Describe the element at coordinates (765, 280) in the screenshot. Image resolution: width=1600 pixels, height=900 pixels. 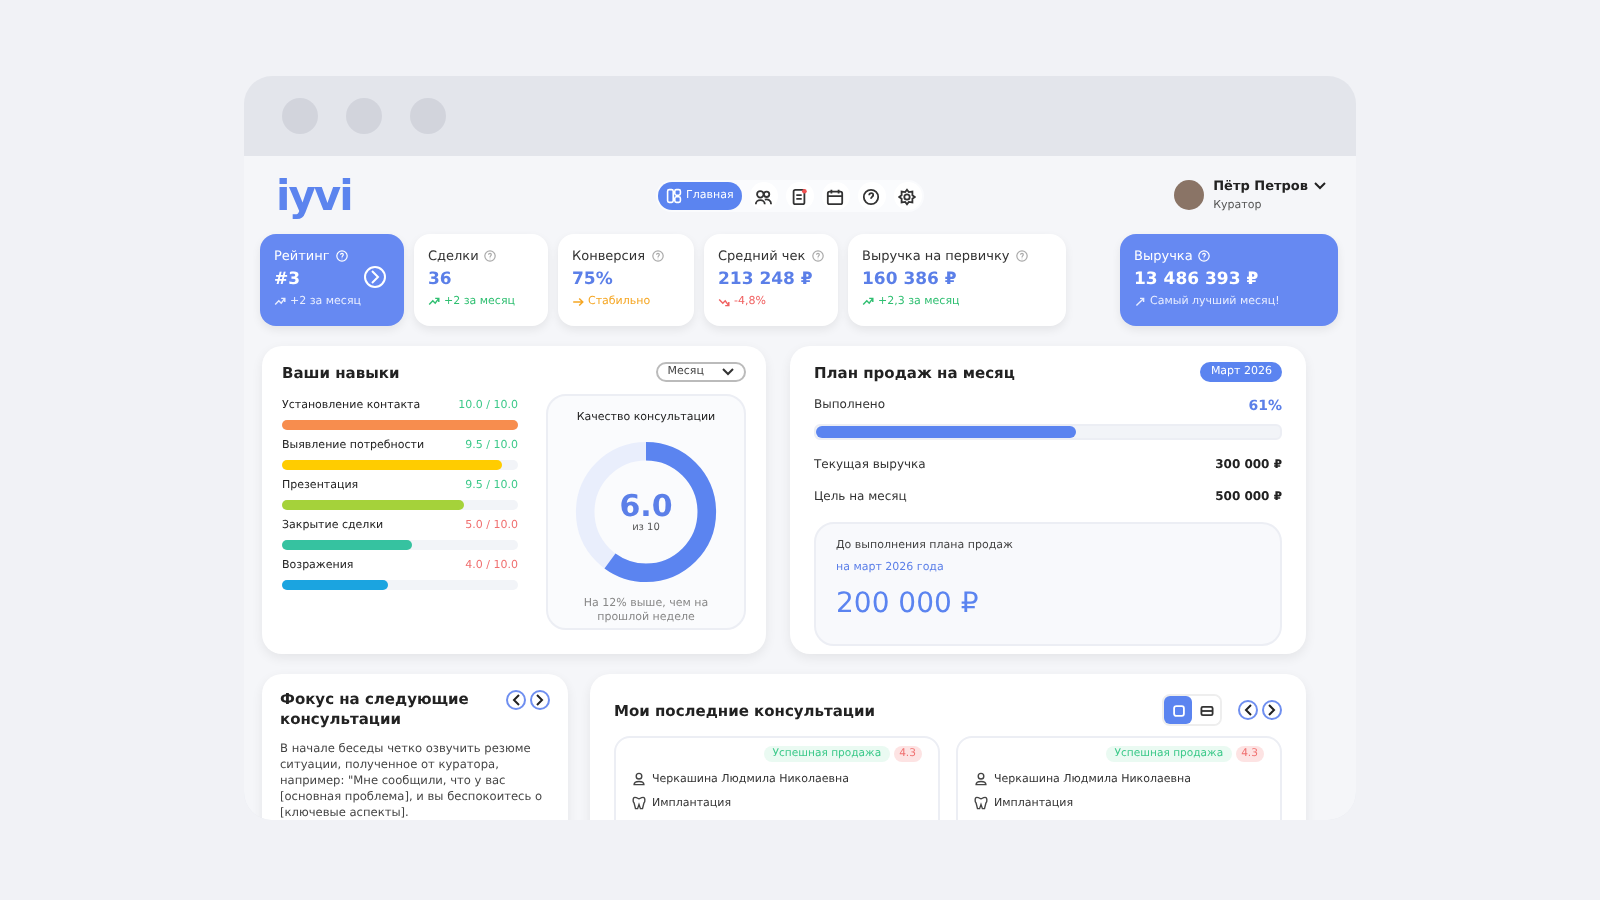
I see `kpi-value: 213 248 ₽` at that location.